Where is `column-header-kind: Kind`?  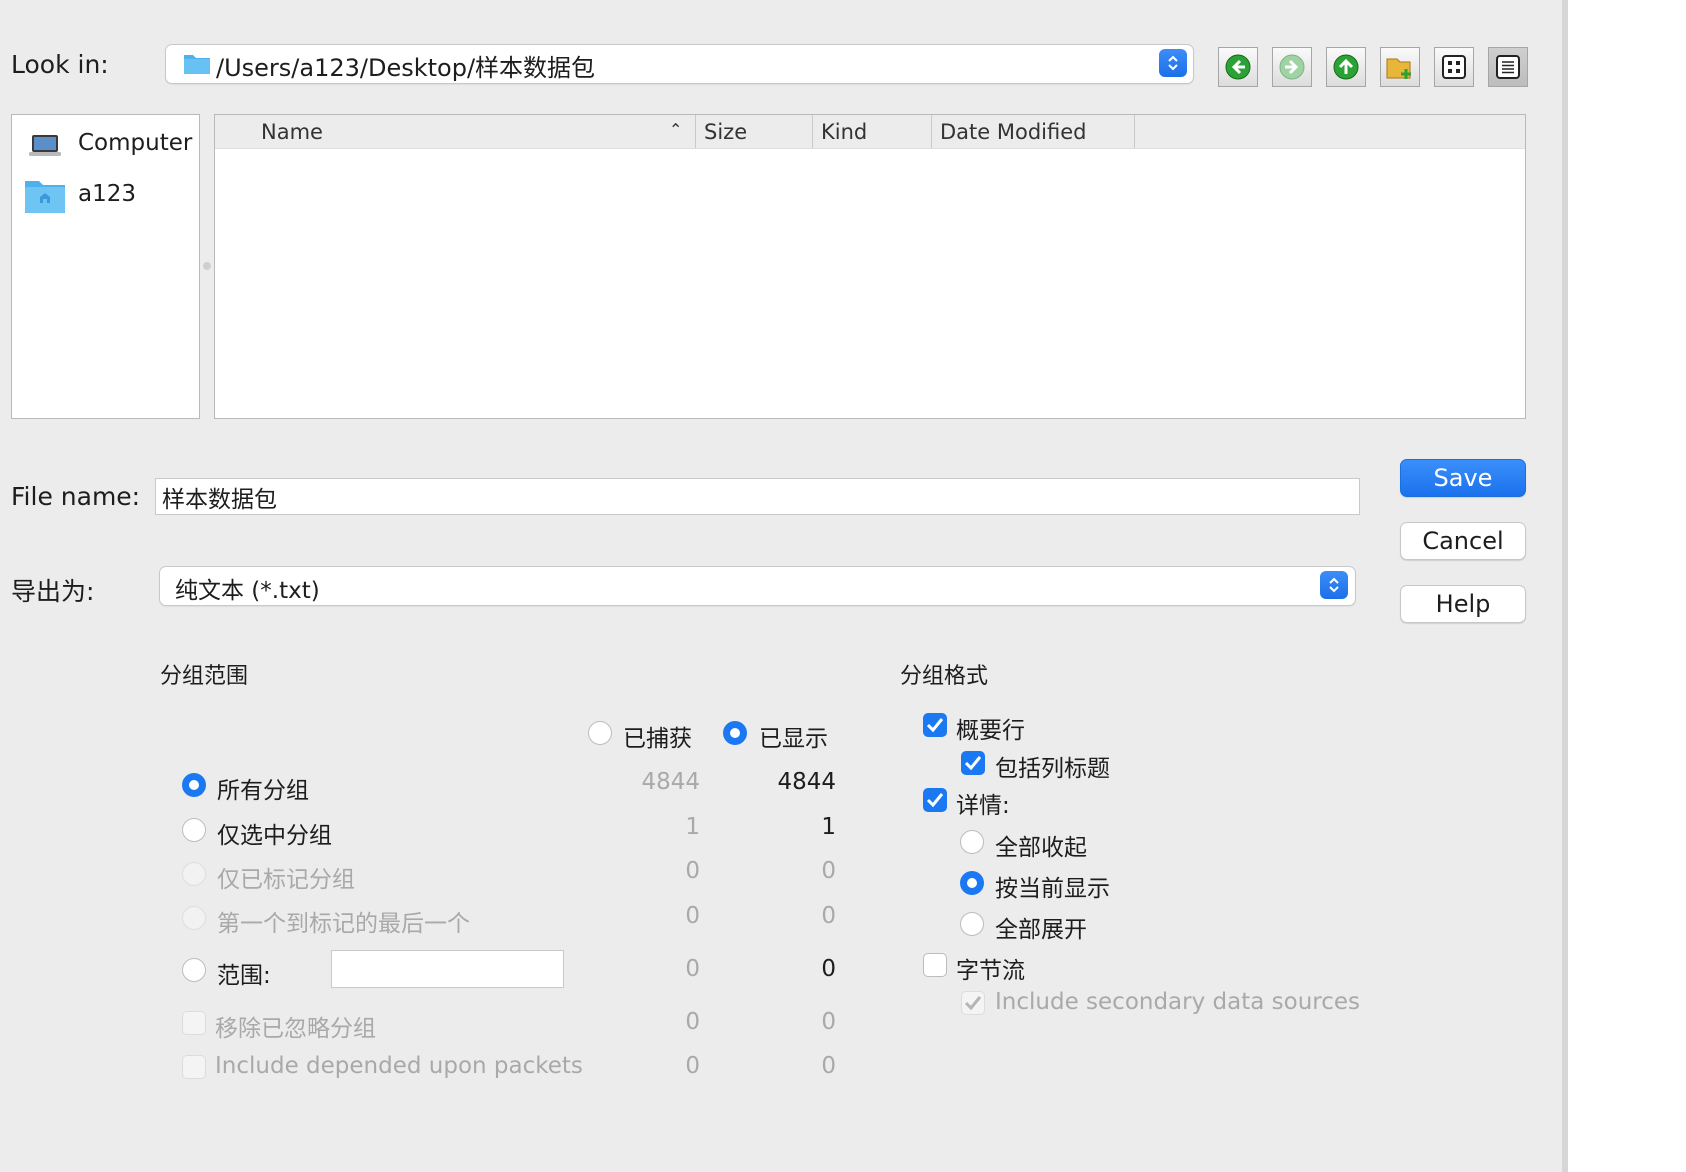
column-header-kind: Kind is located at coordinates (872, 131).